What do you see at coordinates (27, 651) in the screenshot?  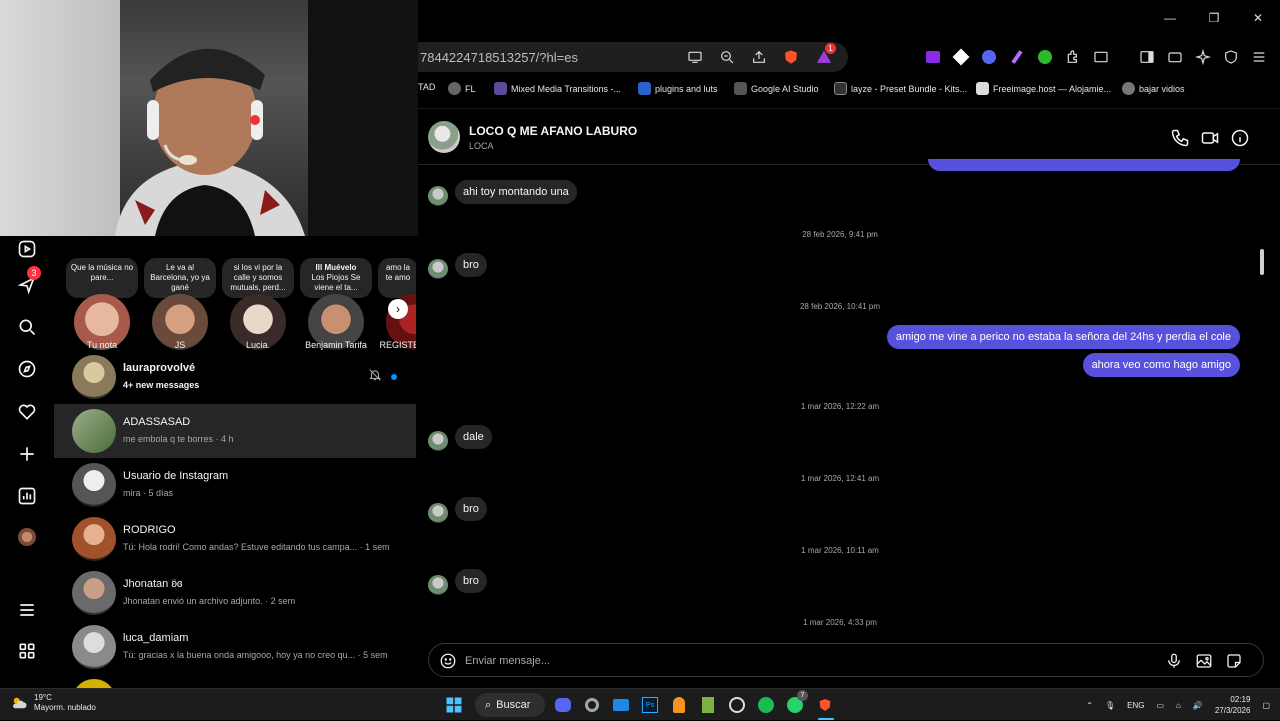 I see `apps-icon` at bounding box center [27, 651].